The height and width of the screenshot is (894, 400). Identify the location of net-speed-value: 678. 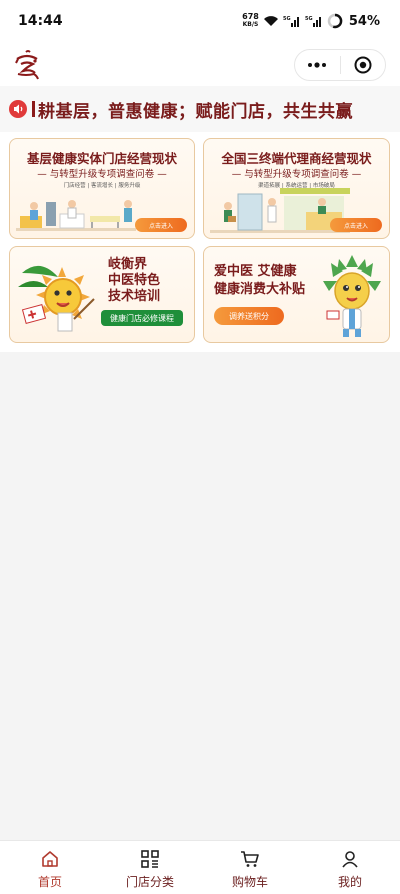
(250, 16).